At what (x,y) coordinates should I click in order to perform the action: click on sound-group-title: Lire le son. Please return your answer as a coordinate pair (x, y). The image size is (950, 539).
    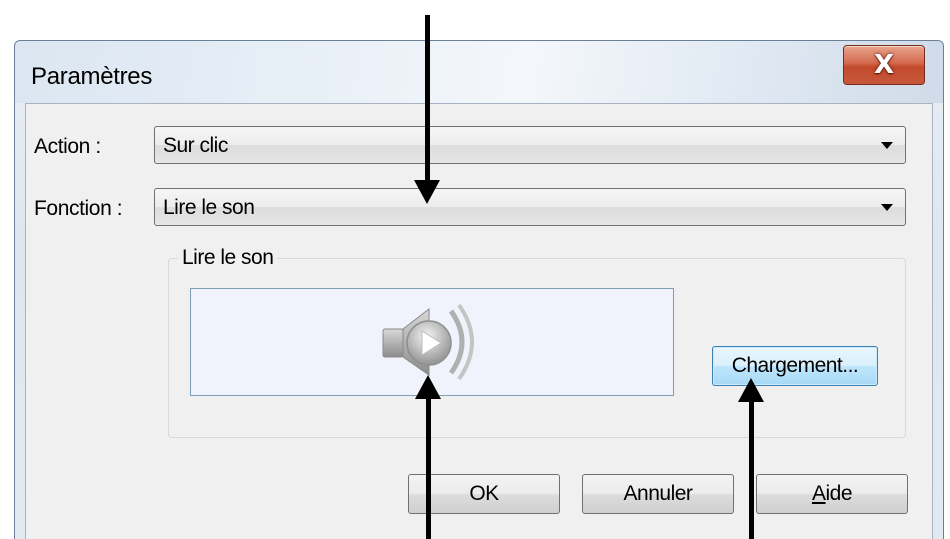
    Looking at the image, I should click on (228, 258).